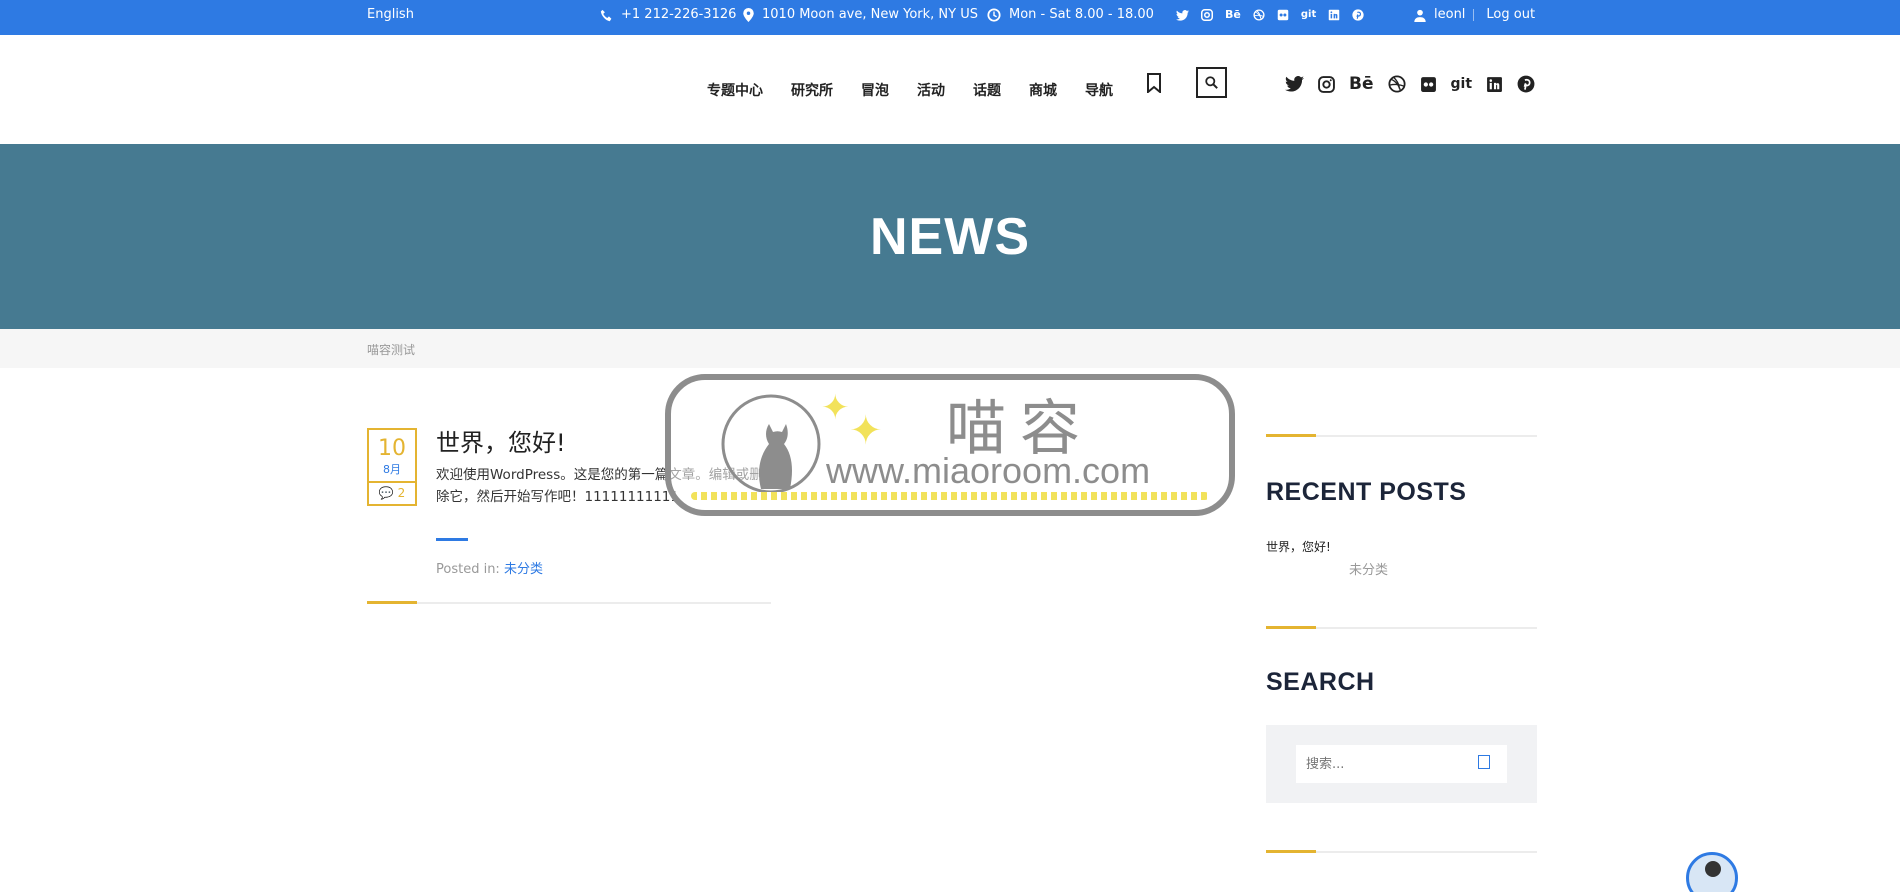 The image size is (1900, 892). Describe the element at coordinates (994, 15) in the screenshot. I see `clock-icon` at that location.